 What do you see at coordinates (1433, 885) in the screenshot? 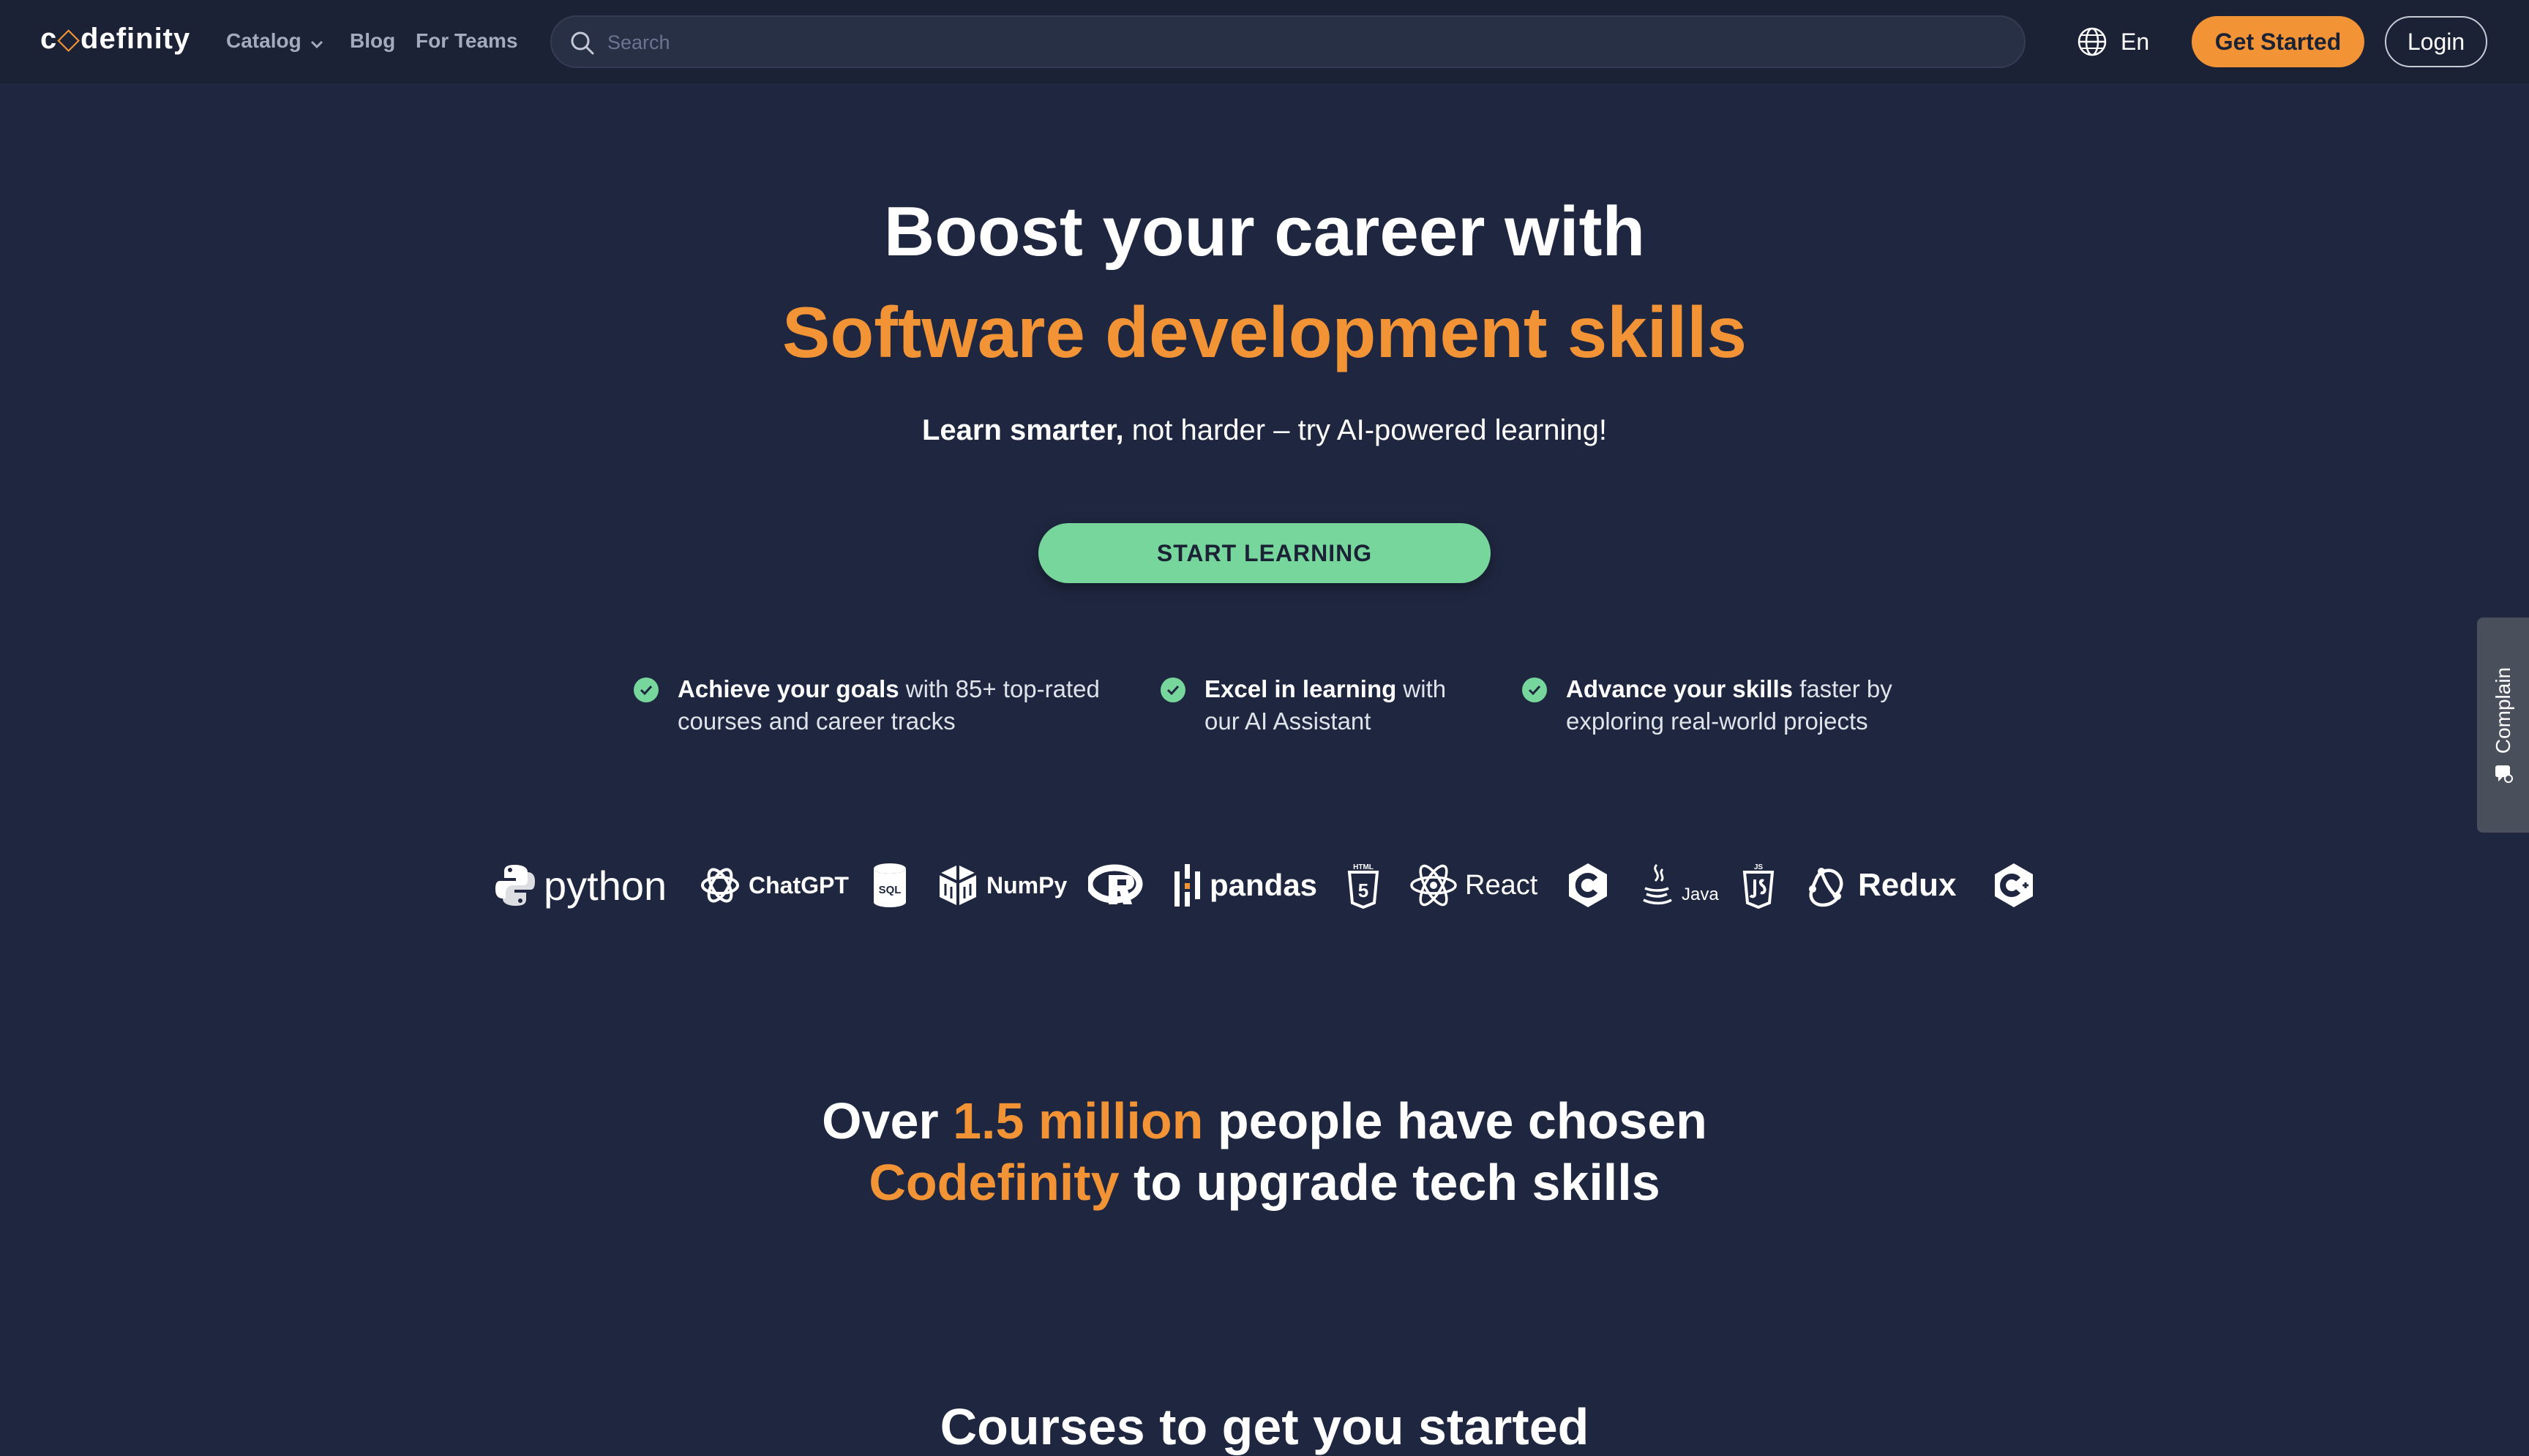
I see `react-atom-icon` at bounding box center [1433, 885].